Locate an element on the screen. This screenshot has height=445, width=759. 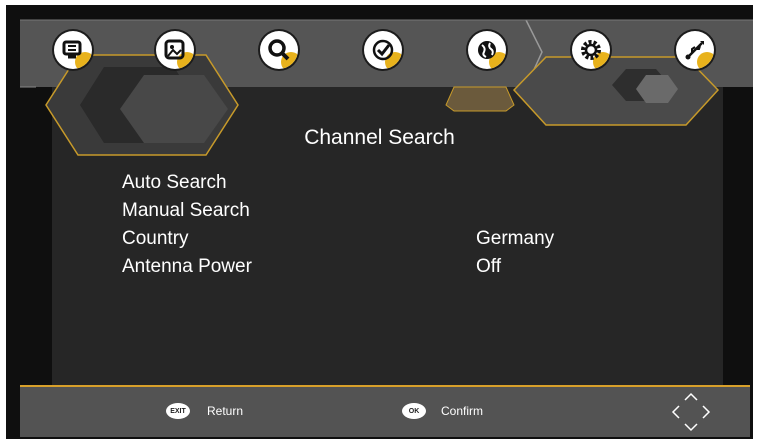
confirm-hint: Confirm is located at coordinates (462, 411).